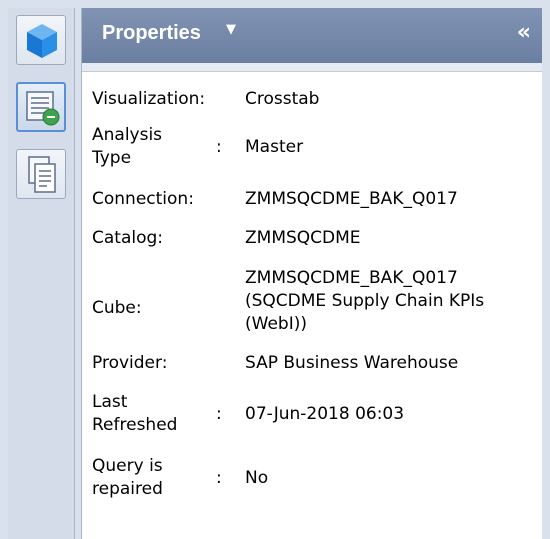 This screenshot has height=539, width=550. I want to click on prop-label: Provider:, so click(130, 363).